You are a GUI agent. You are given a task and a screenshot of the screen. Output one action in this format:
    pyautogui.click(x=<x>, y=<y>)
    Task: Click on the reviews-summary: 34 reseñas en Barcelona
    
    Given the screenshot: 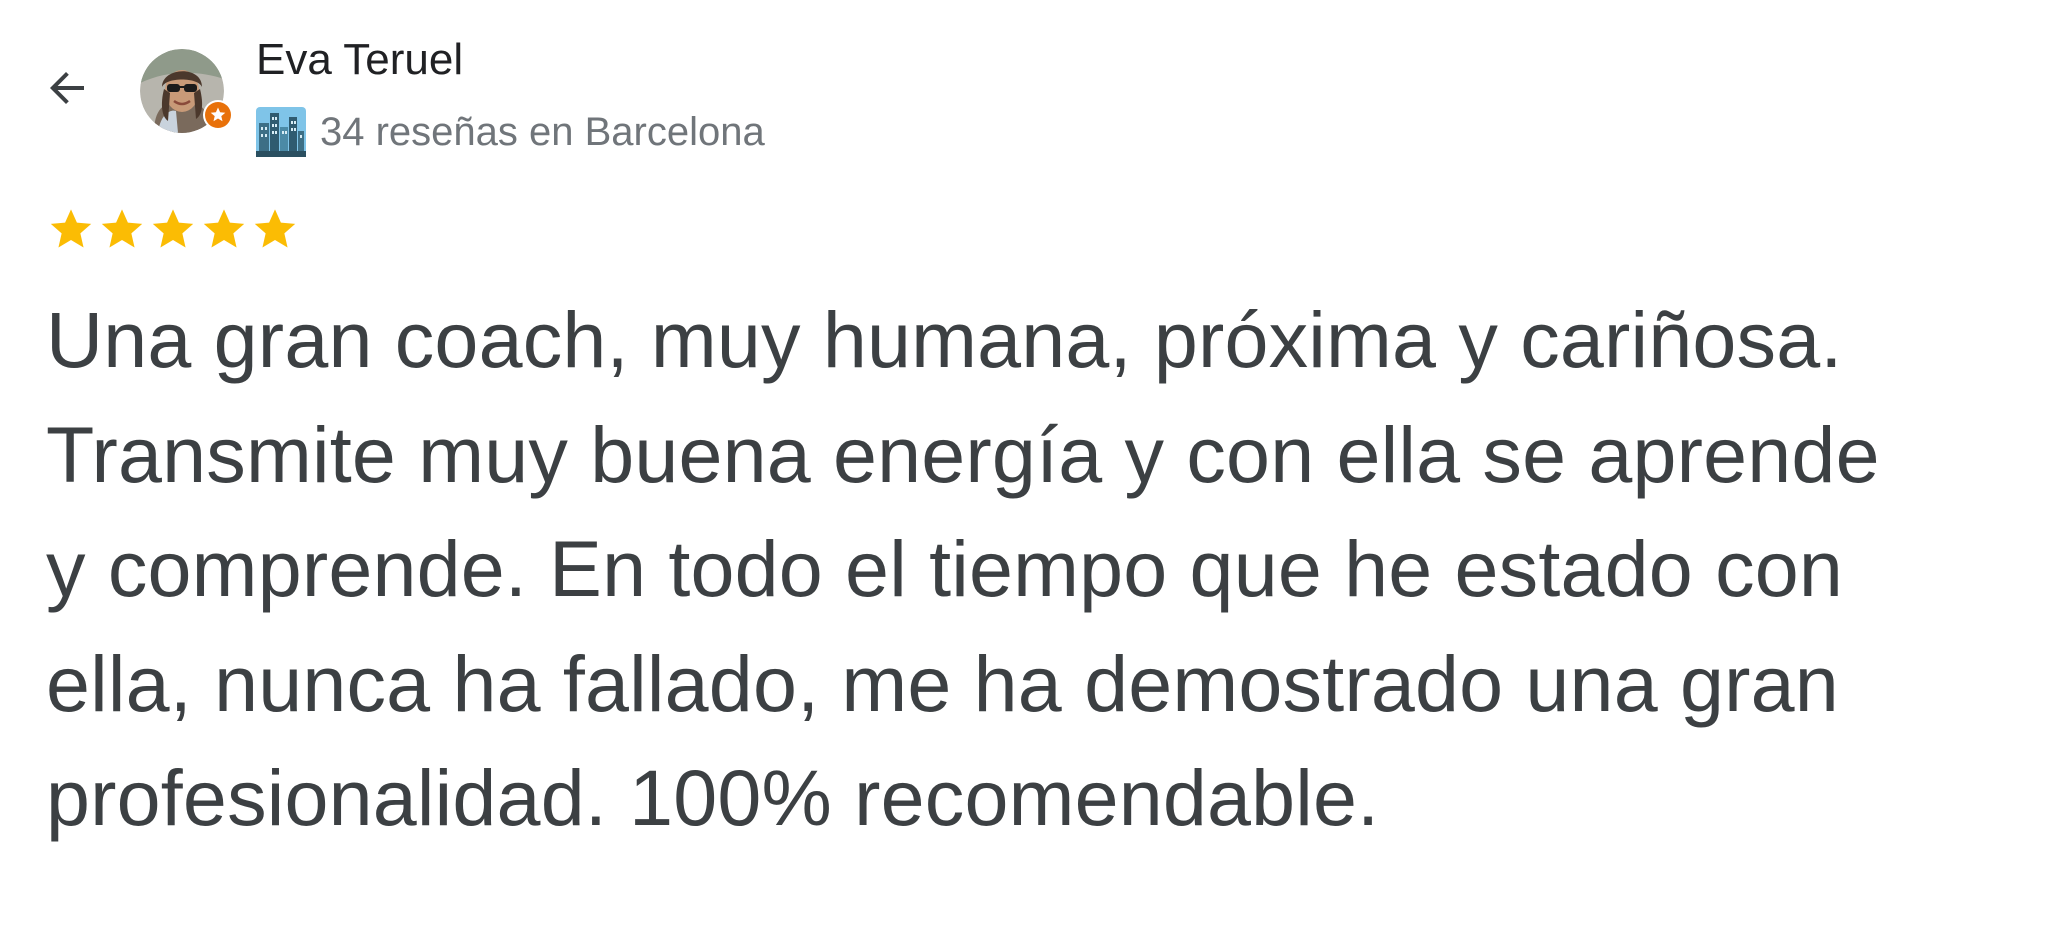 What is the action you would take?
    pyautogui.click(x=510, y=132)
    